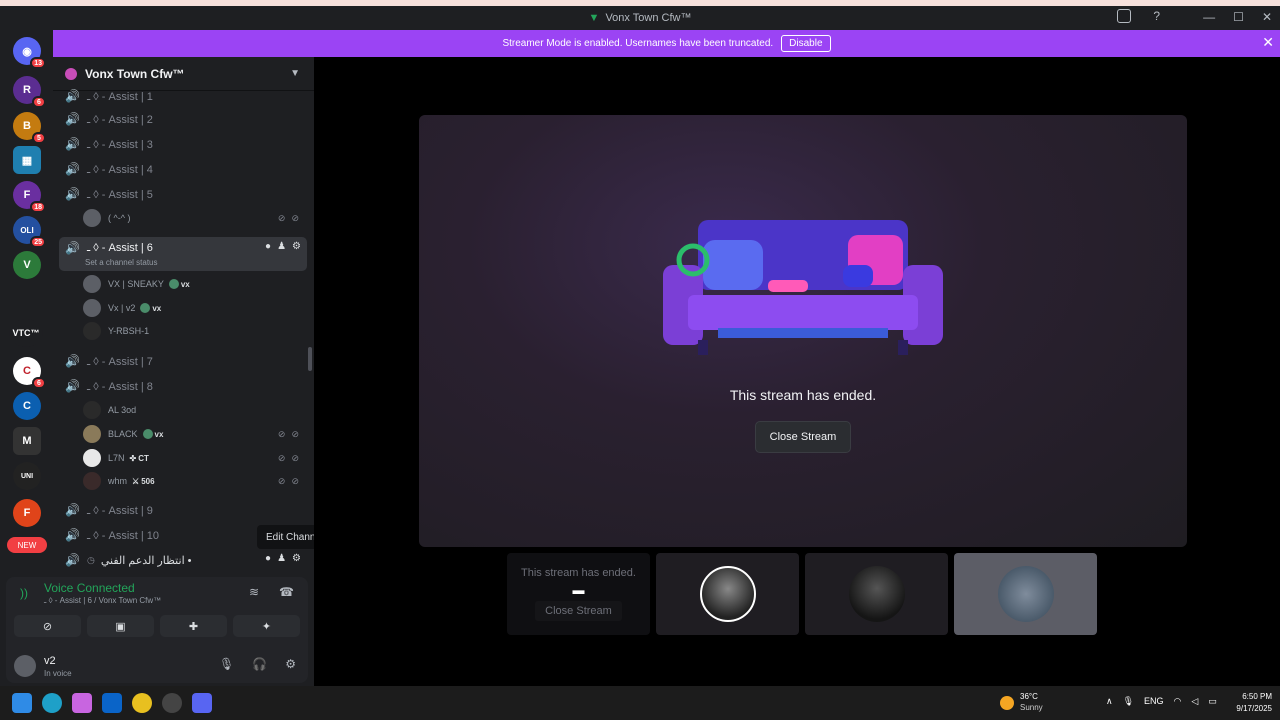  Describe the element at coordinates (578, 594) in the screenshot. I see `stream-tile: This stream has ended. ▬ Close Stream` at that location.